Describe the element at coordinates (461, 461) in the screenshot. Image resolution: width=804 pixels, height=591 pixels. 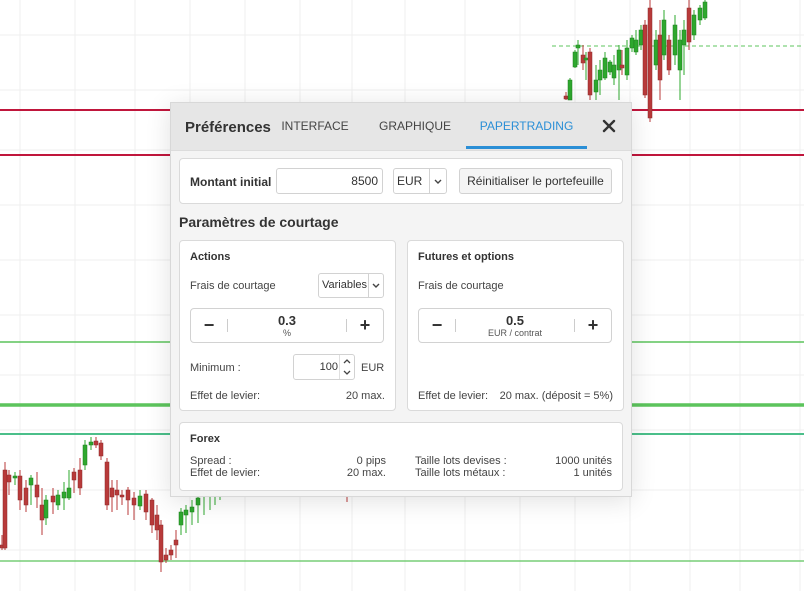
I see `lot-currency-label: Taille lots devises :` at that location.